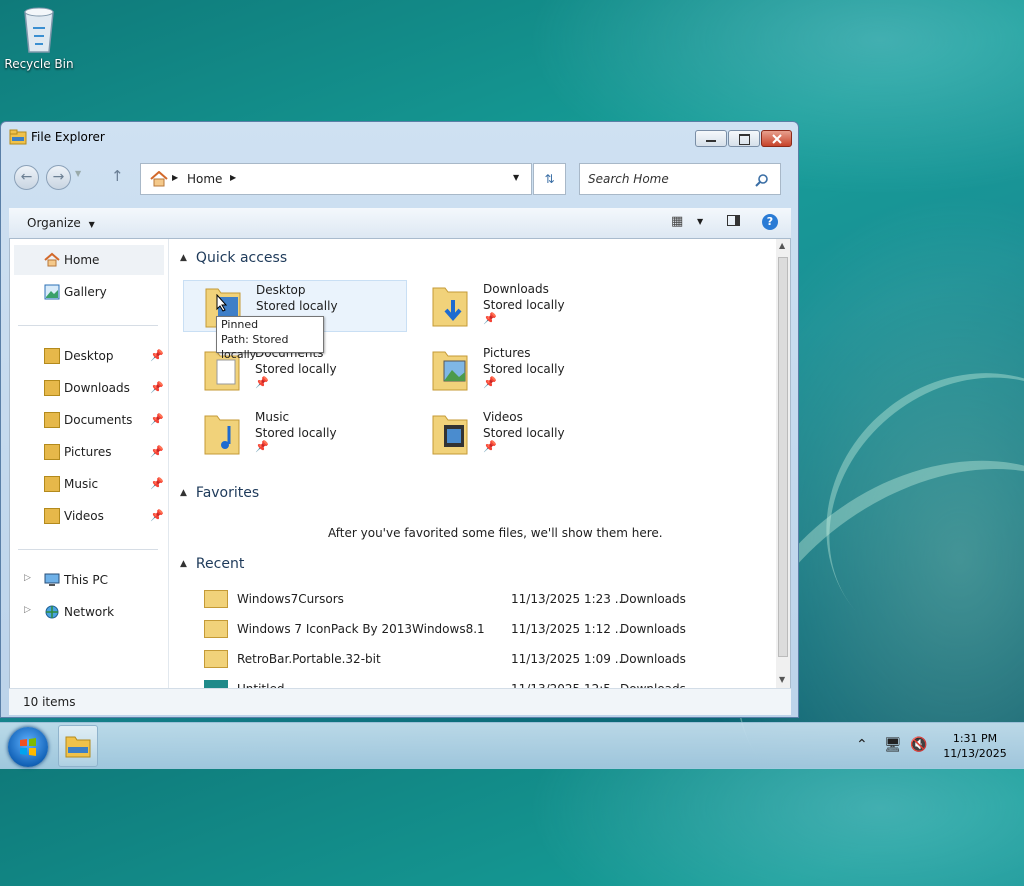 The image size is (1024, 886). Describe the element at coordinates (733, 220) in the screenshot. I see `preview-pane-icon` at that location.